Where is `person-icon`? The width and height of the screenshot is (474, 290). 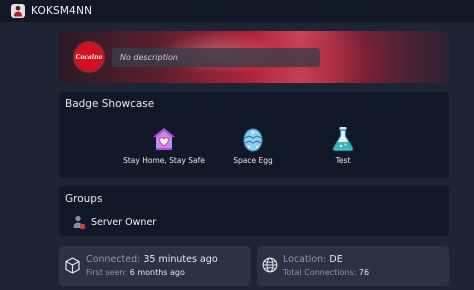 person-icon is located at coordinates (79, 222).